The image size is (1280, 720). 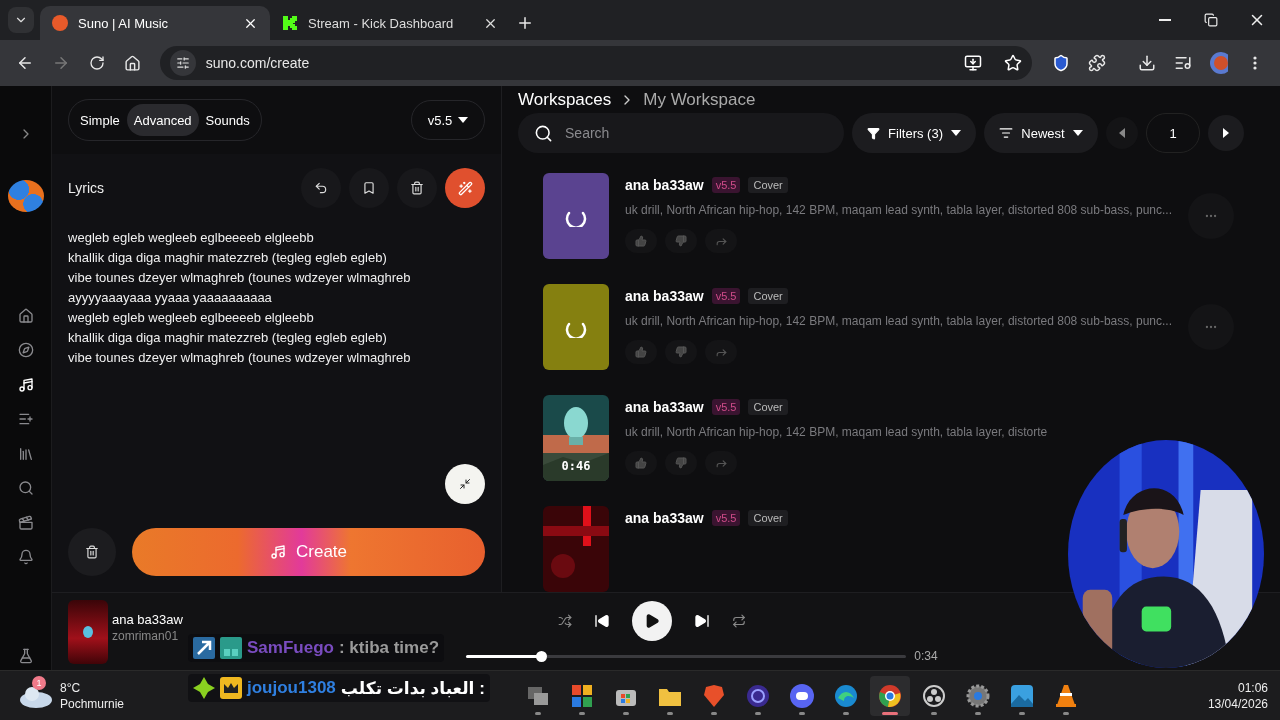 What do you see at coordinates (277, 298) in the screenshot?
I see `lyrics-field: wegleb egleb wegleeb eglbeeeeb elgleebb khallik diga diga maghir matezzreb (tegleg egleb egleb) vibe tounes dzeyer wlmaghreb (tounes wdzeyer wlmaghreb ayyyyaaayaaa yyaaa yaaaaaaaaaa wegleb egleb wegleeb eglbeeeeb elgleebb khallik diga diga maghir matezzreb (tegleg egleb egleb) vibe tounes dzeyer wlmaghreb (tounes wdzeyer wlmaghreb` at bounding box center [277, 298].